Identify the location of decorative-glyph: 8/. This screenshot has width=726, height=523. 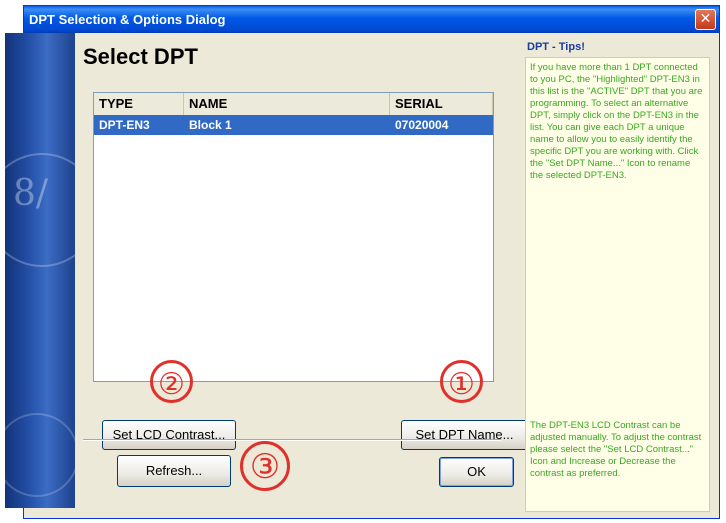
(31, 193).